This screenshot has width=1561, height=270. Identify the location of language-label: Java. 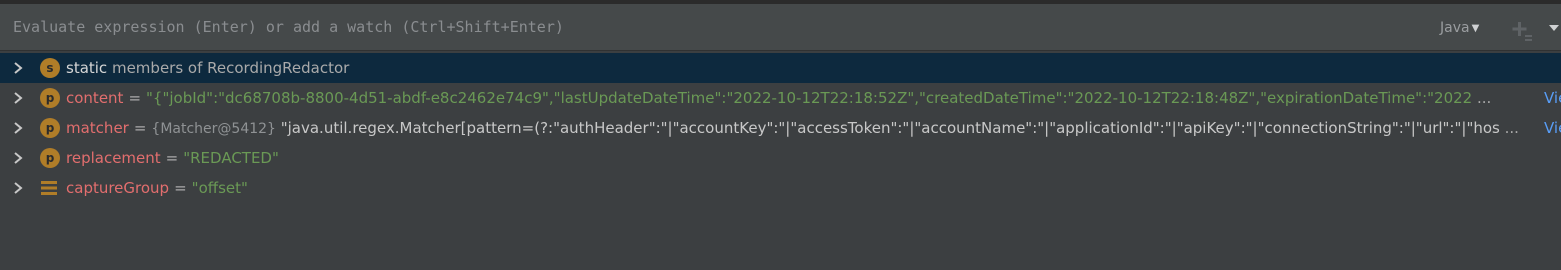
(1455, 28).